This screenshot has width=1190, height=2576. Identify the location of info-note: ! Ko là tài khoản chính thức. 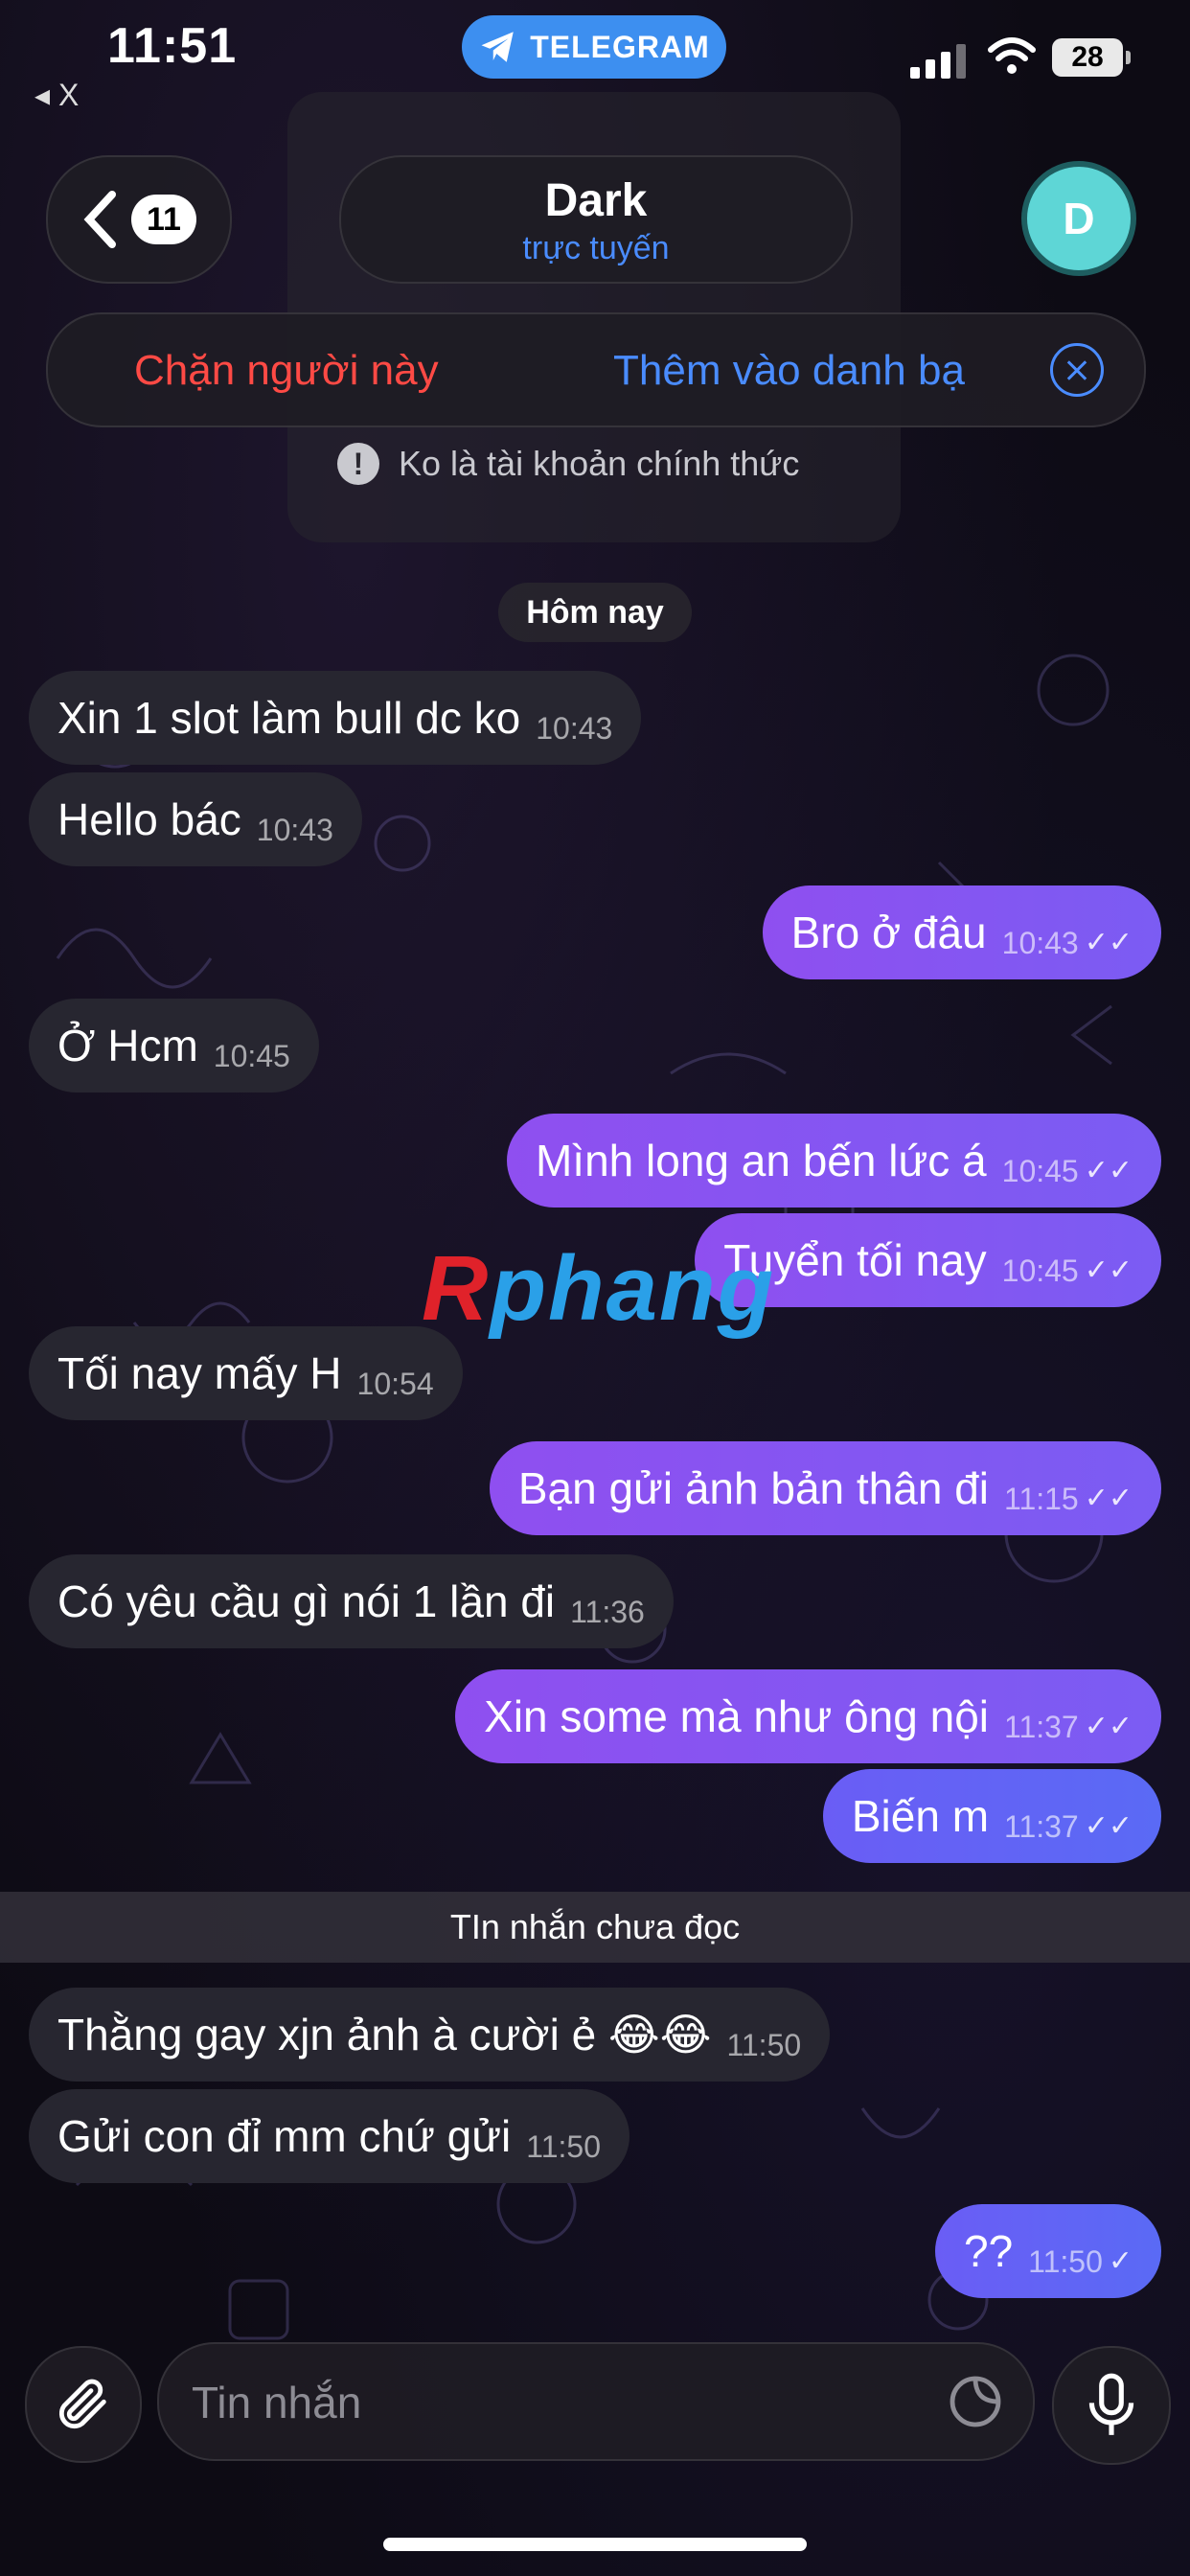
(568, 464).